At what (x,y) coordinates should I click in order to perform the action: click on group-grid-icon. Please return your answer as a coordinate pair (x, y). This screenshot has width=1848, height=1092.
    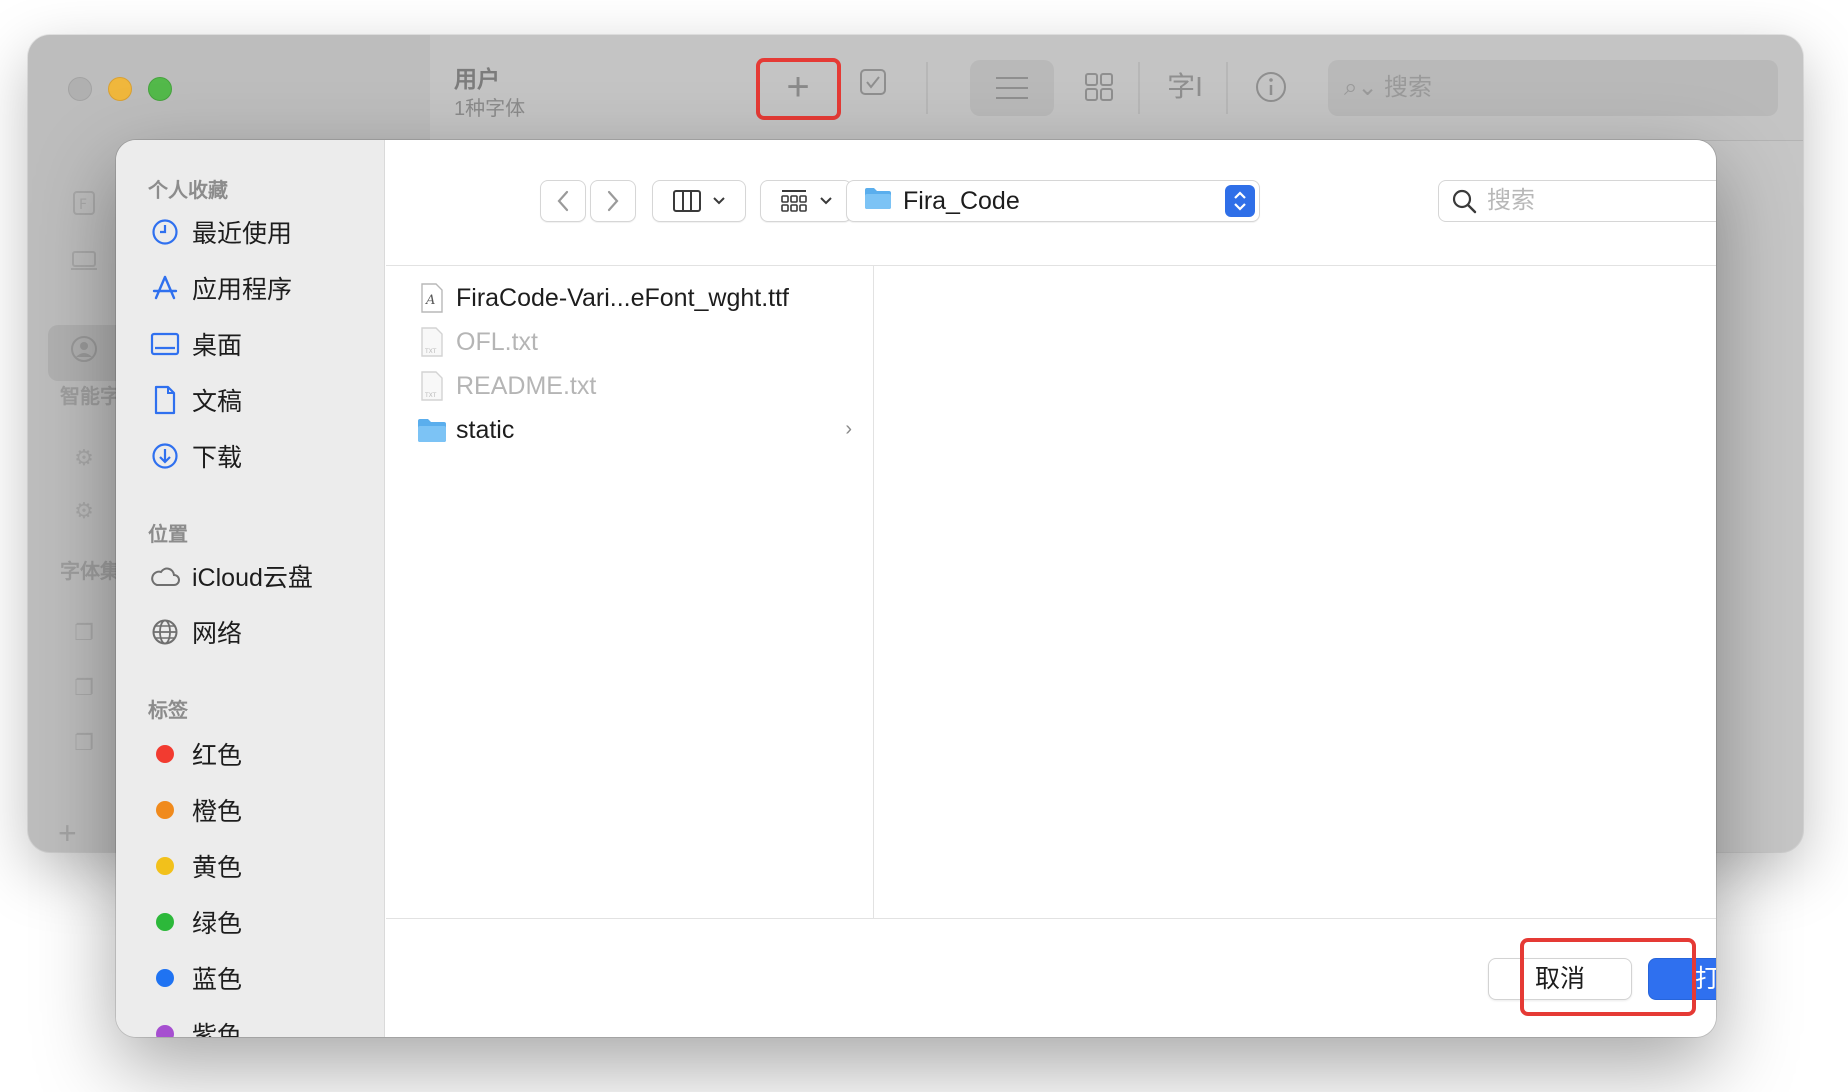
    Looking at the image, I should click on (794, 201).